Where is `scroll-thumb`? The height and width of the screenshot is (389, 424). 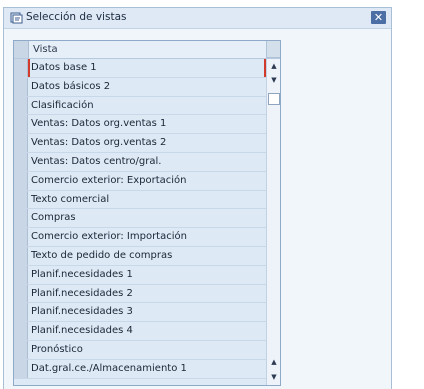
scroll-thumb is located at coordinates (274, 99).